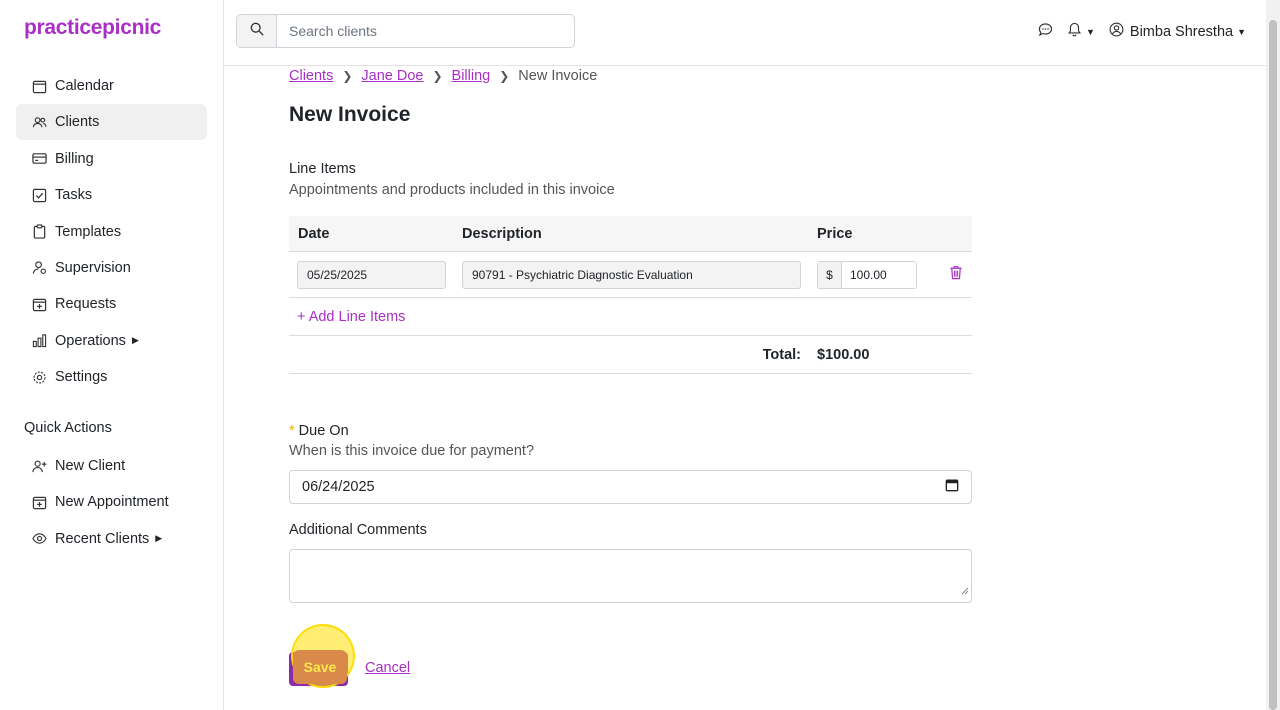 Image resolution: width=1280 pixels, height=710 pixels. I want to click on user-menu: Bimba Shrestha ▼, so click(1177, 31).